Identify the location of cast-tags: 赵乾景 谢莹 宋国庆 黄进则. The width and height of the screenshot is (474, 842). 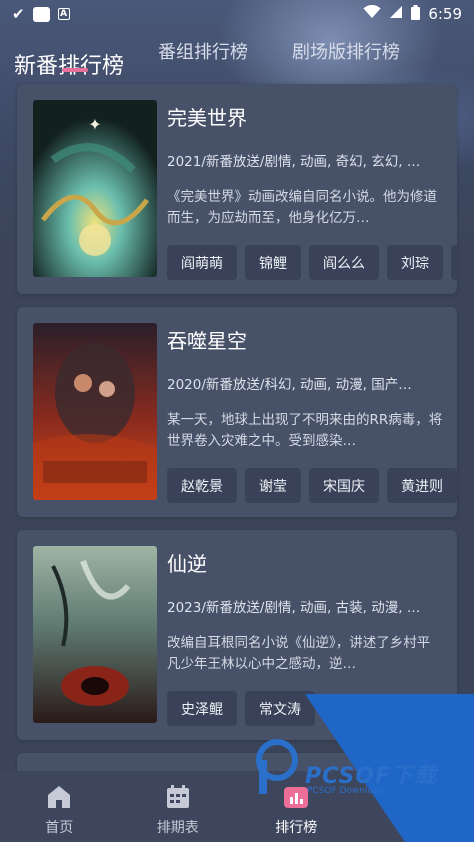
(312, 485).